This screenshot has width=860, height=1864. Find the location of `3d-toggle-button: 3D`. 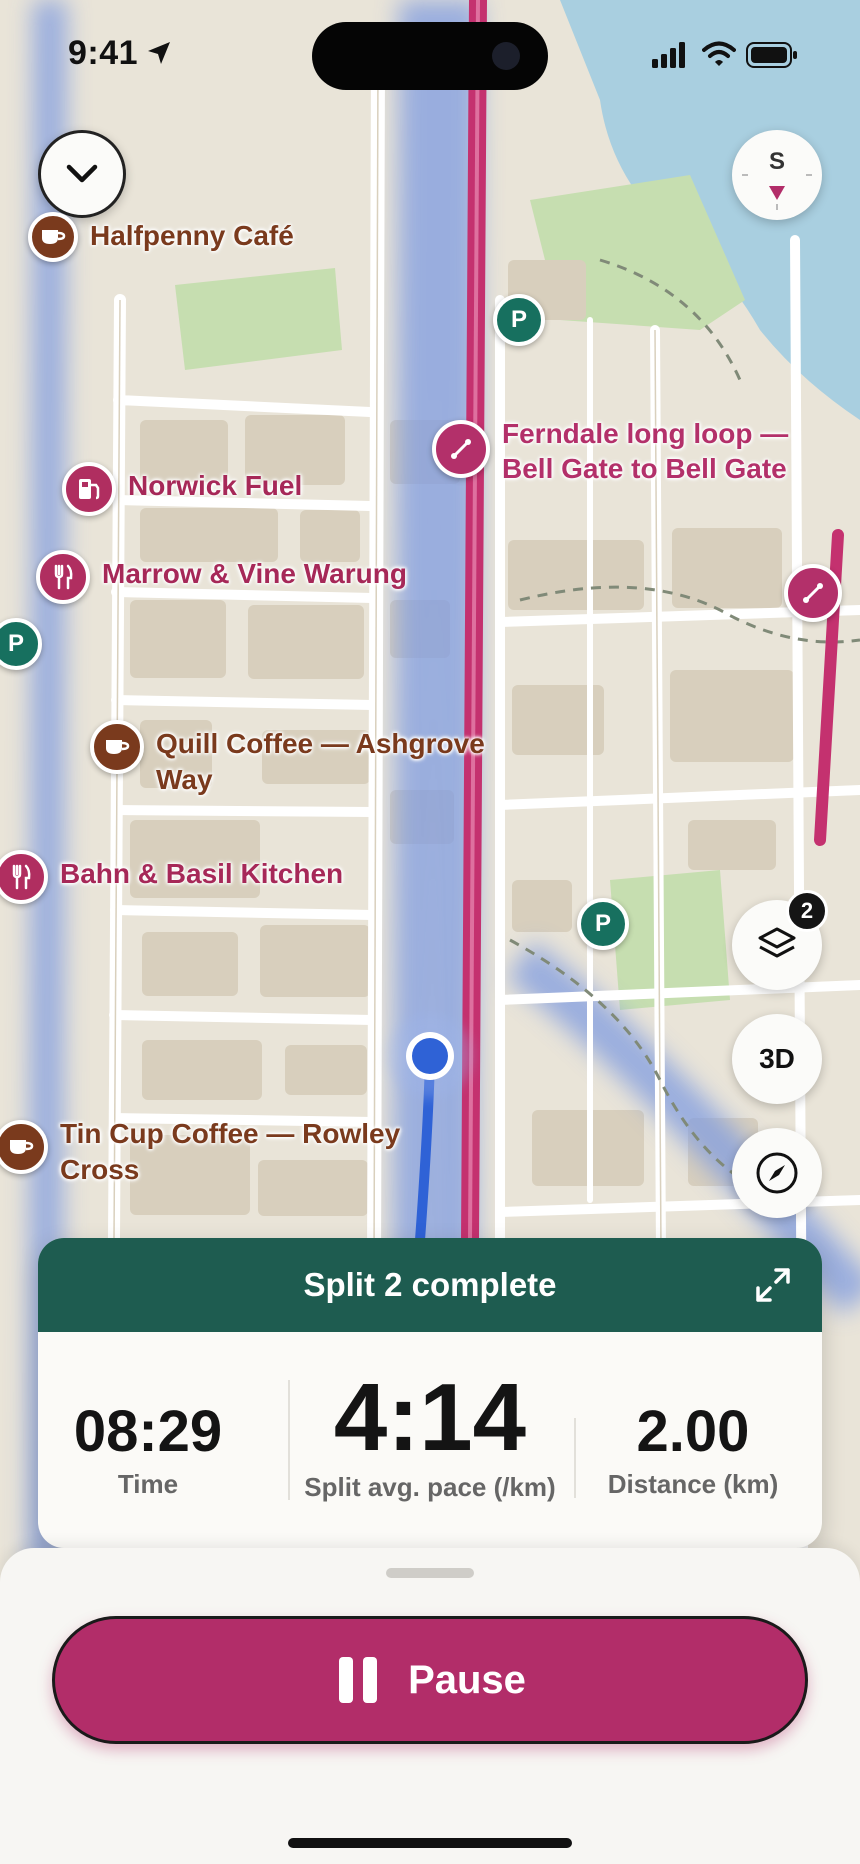

3d-toggle-button: 3D is located at coordinates (777, 1059).